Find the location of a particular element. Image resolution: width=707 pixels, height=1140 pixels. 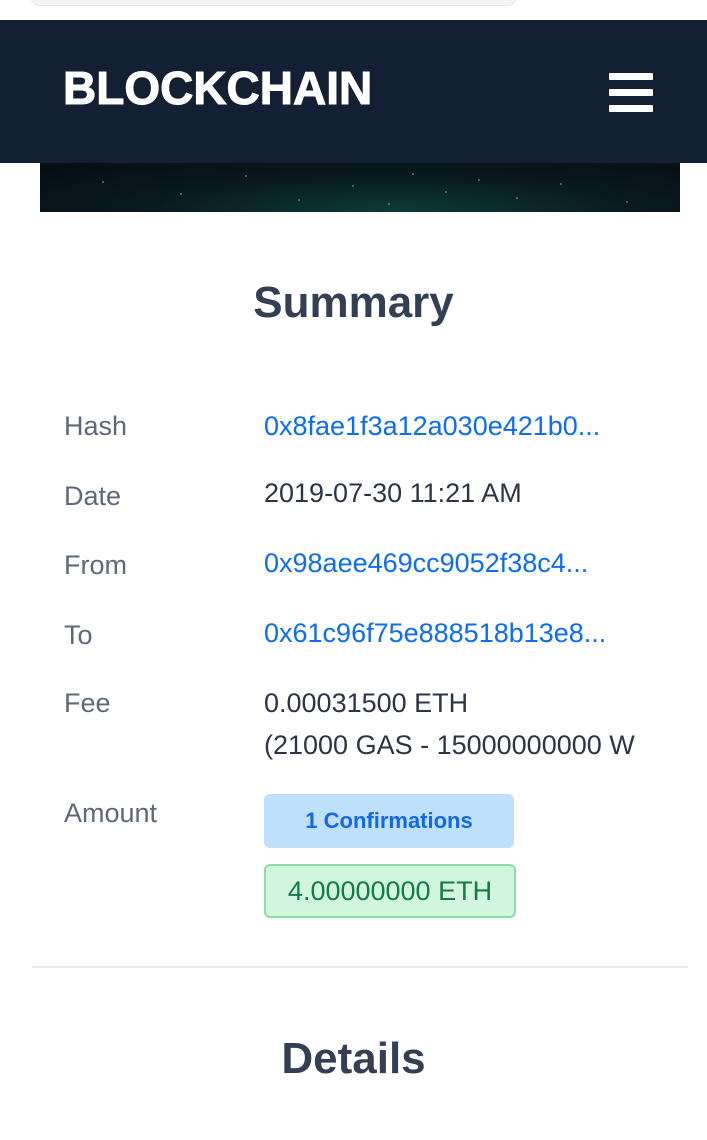

confirmations-badge: 1 Confirmations is located at coordinates (389, 821).